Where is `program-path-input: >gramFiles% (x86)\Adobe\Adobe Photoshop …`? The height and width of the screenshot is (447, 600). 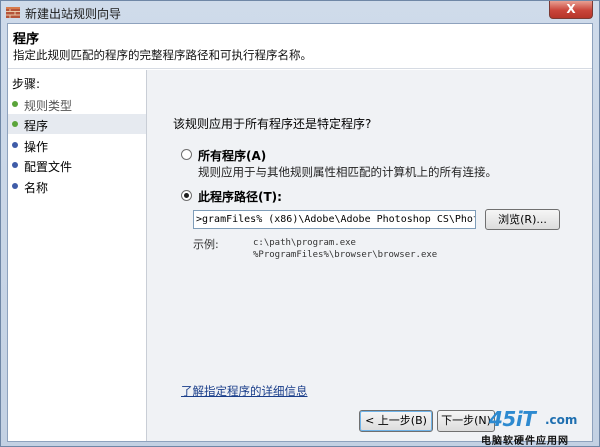
program-path-input: >gramFiles% (x86)\Adobe\Adobe Photoshop … is located at coordinates (334, 219).